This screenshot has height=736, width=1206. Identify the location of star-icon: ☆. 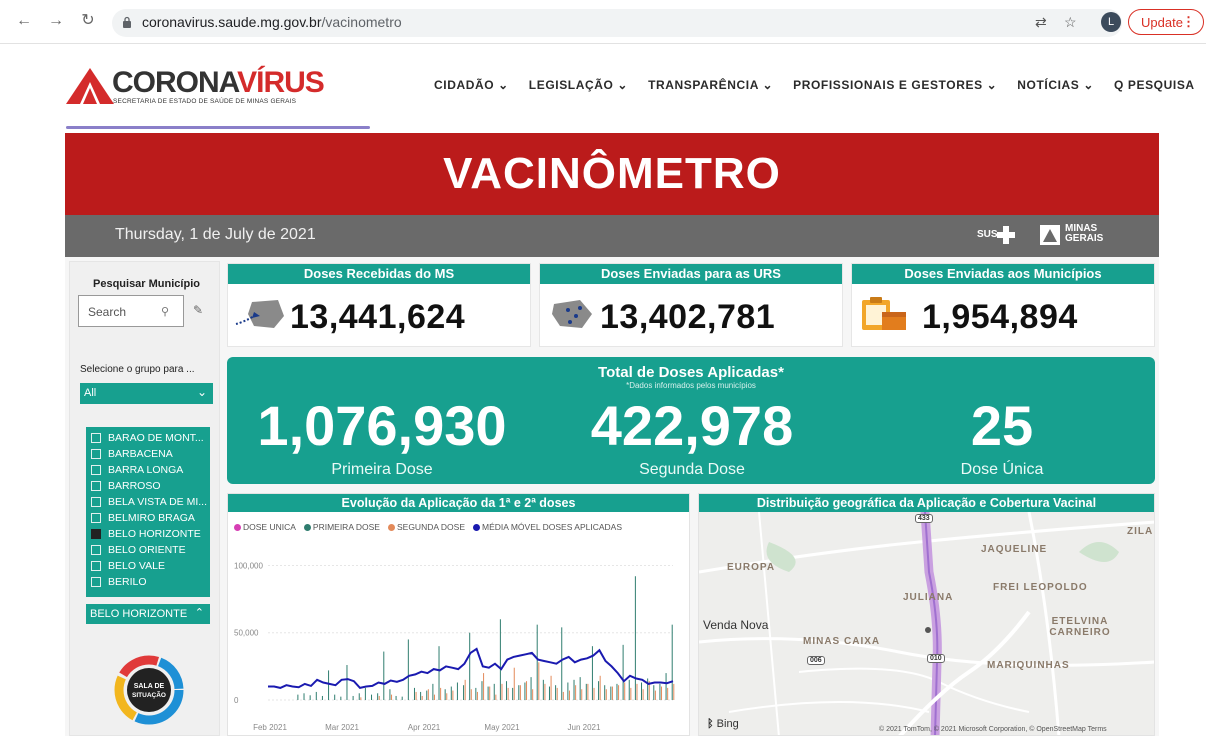
(1070, 22).